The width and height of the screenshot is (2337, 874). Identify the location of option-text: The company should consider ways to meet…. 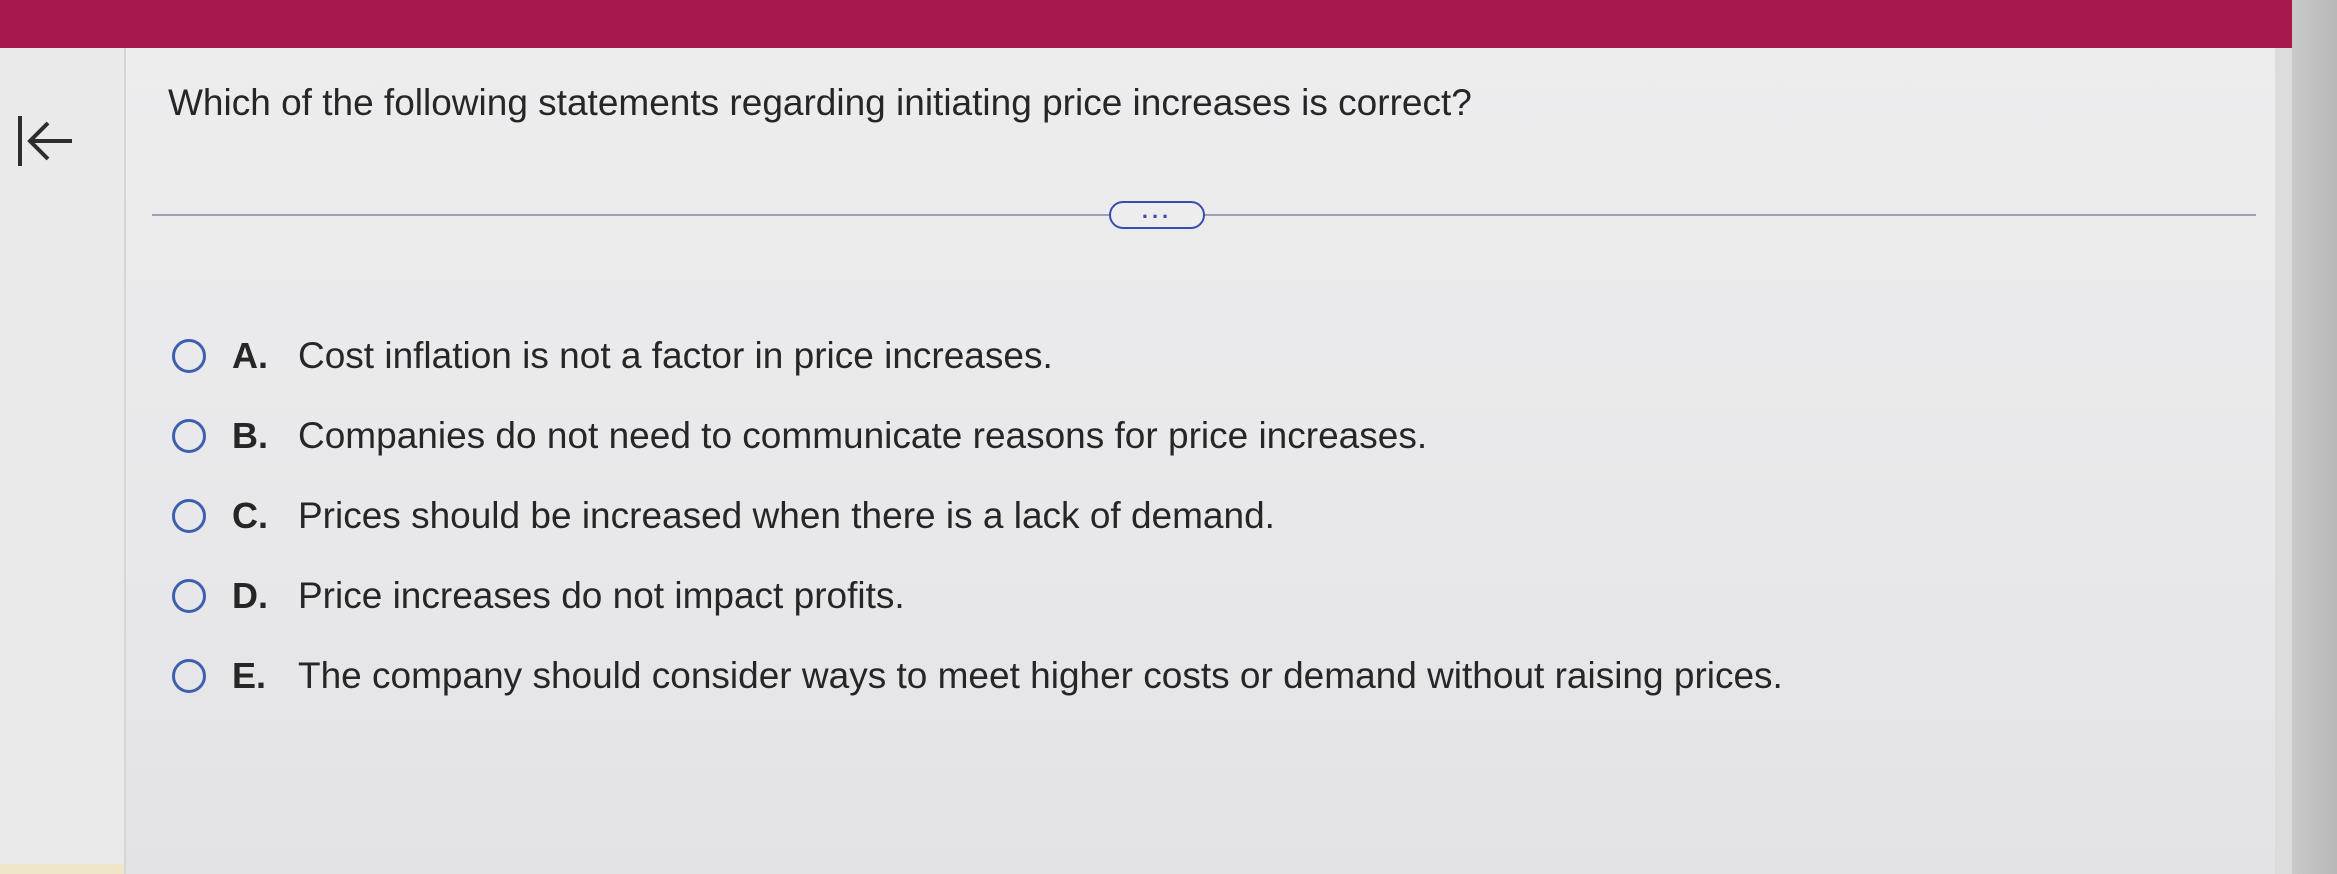
(1040, 675).